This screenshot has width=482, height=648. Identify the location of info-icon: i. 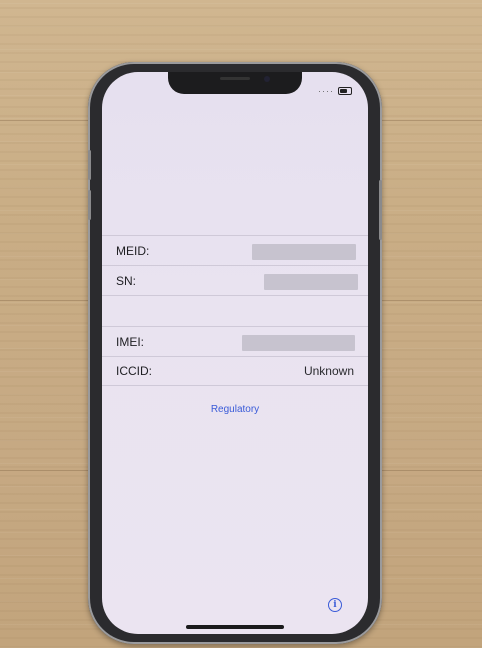
(335, 605).